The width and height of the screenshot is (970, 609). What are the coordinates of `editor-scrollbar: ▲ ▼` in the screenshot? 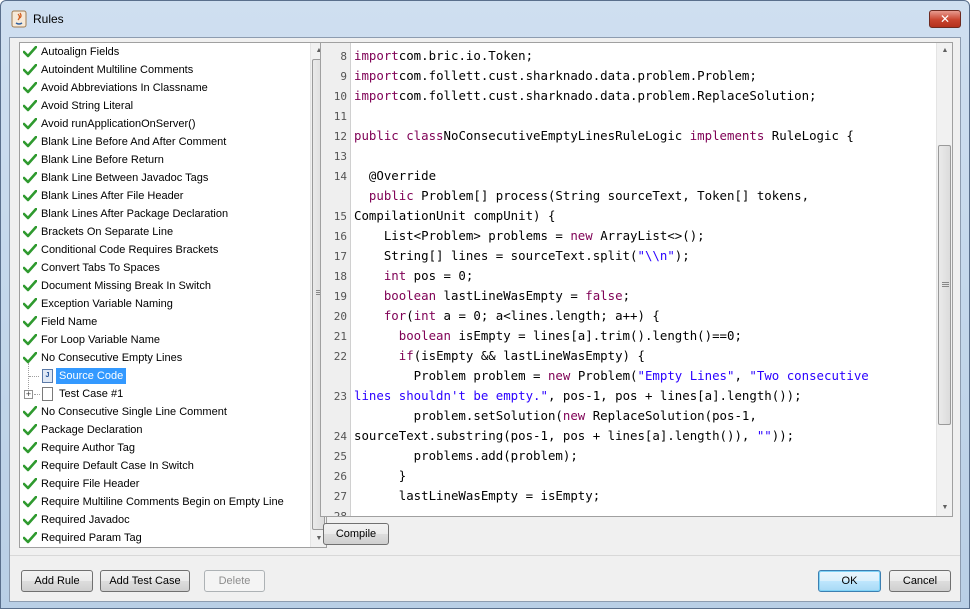 It's located at (944, 279).